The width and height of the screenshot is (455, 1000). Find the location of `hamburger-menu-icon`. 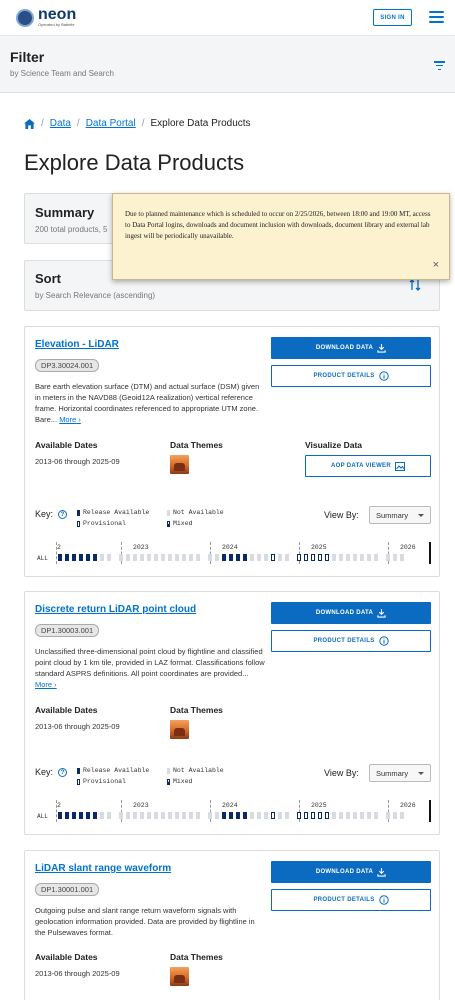

hamburger-menu-icon is located at coordinates (436, 17).